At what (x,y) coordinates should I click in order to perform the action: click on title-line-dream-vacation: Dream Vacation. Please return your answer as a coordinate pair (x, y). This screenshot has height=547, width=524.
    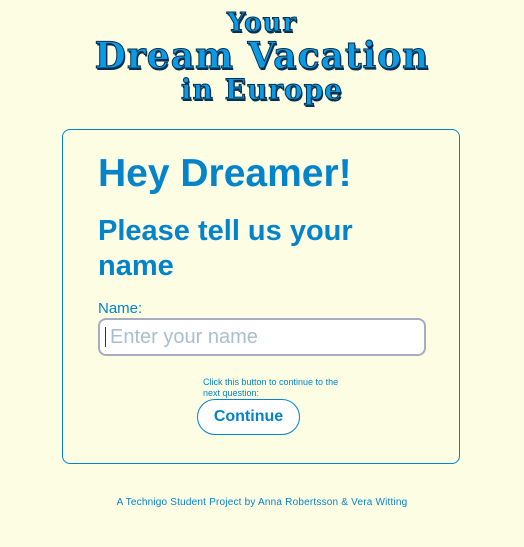
    Looking at the image, I should click on (262, 56).